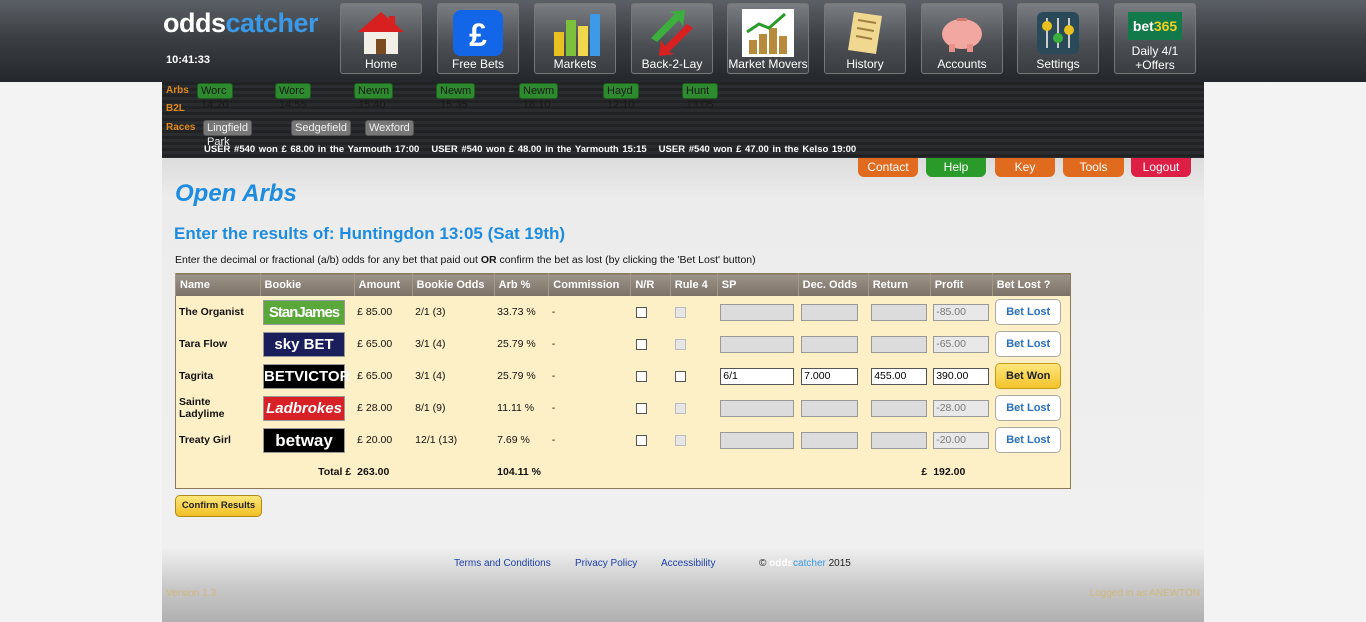  I want to click on runner-name: The Organist, so click(211, 312).